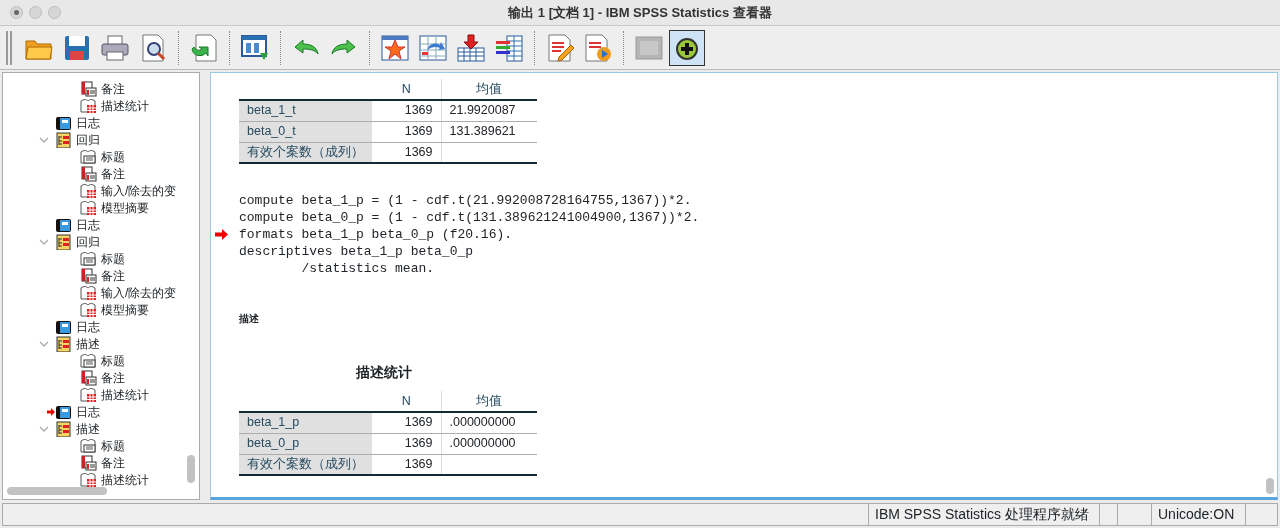 Image resolution: width=1280 pixels, height=528 pixels. I want to click on table-title: 描述统计, so click(384, 372).